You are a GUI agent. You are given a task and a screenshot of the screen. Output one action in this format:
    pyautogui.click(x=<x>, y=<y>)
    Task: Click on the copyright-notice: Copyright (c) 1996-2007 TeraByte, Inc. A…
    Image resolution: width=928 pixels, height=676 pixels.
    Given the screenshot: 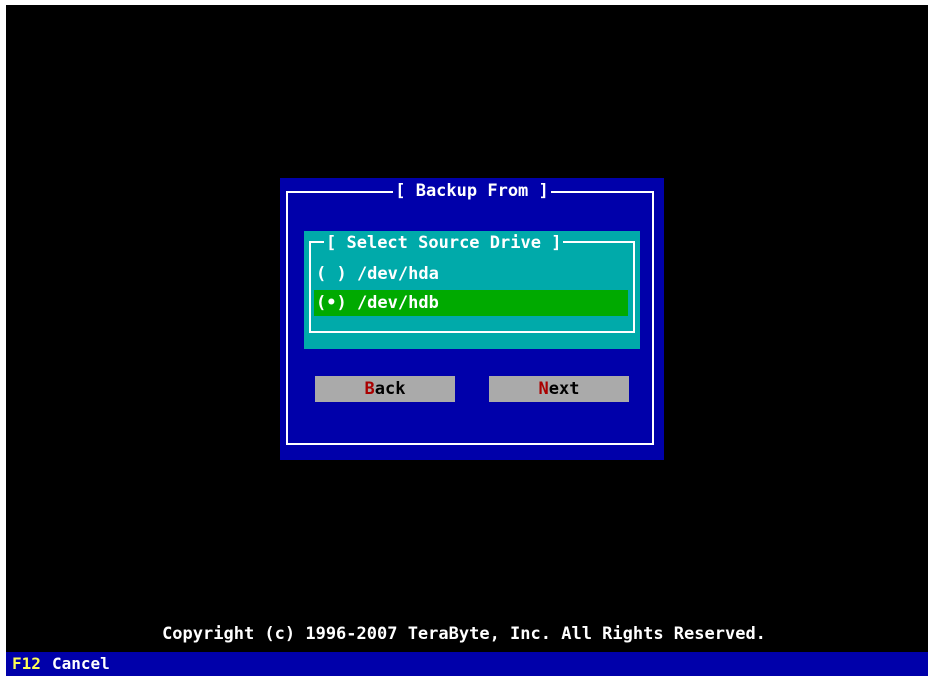 What is the action you would take?
    pyautogui.click(x=464, y=634)
    